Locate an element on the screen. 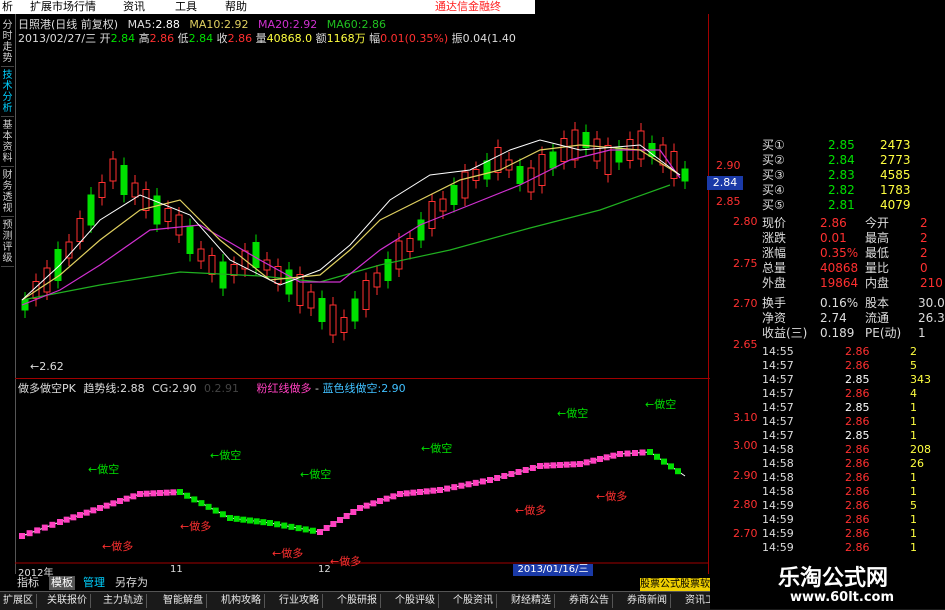 Image resolution: width=945 pixels, height=610 pixels. sell-signal: ←做空 is located at coordinates (226, 455).